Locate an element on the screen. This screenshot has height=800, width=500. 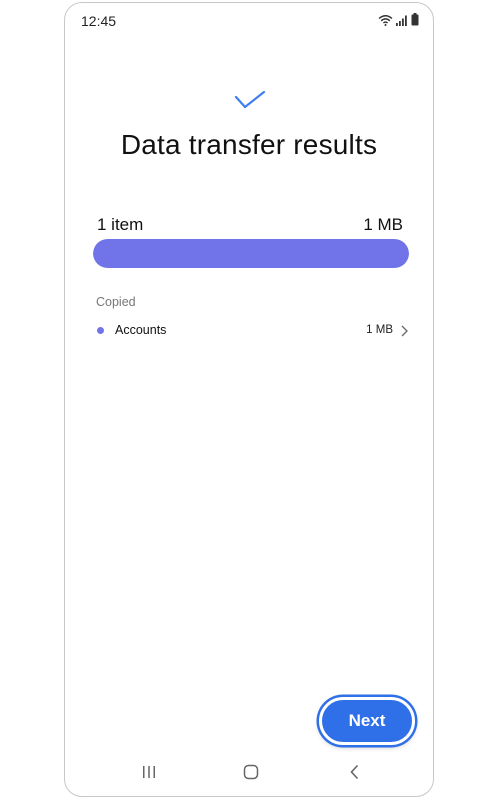
next-button: Next is located at coordinates (367, 721).